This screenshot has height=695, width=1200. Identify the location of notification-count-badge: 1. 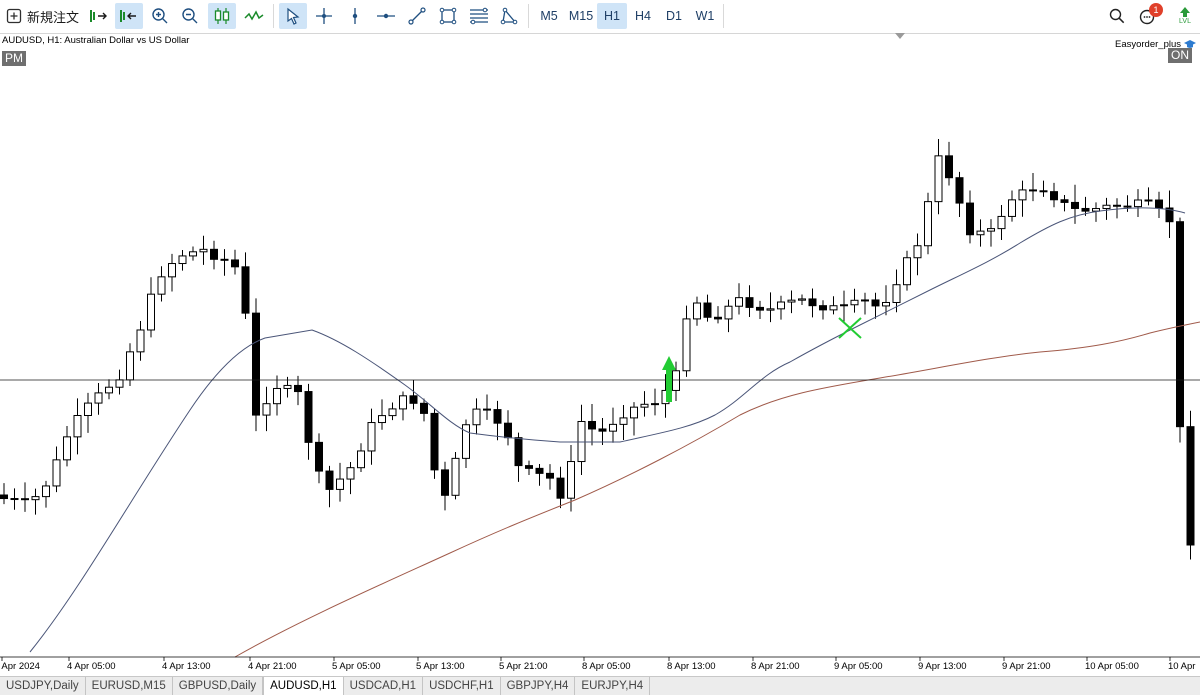
(1156, 10).